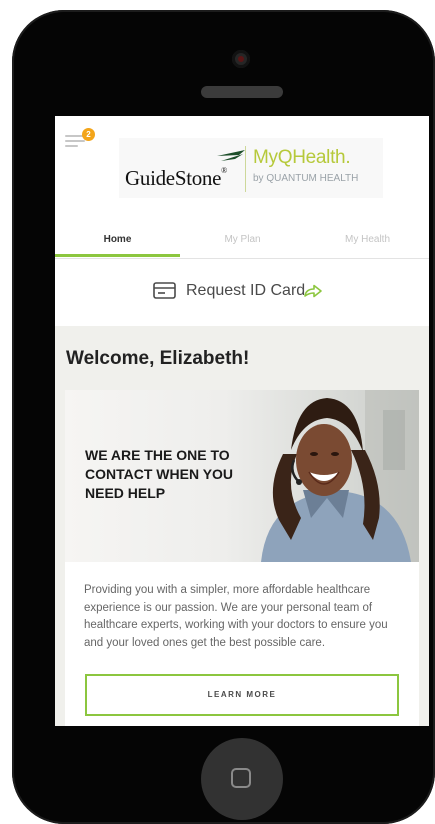 The width and height of the screenshot is (435, 824). Describe the element at coordinates (164, 290) in the screenshot. I see `id-card-icon` at that location.